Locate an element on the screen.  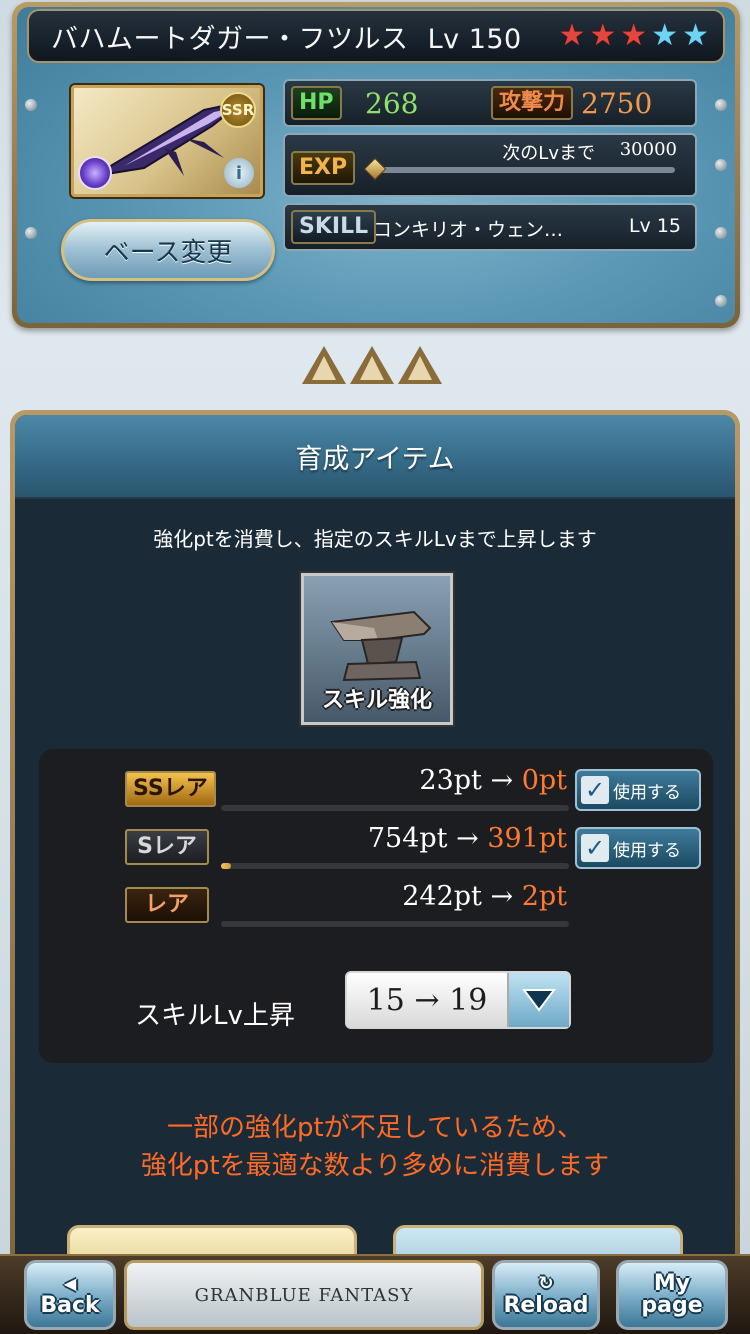
points-bar is located at coordinates (395, 924).